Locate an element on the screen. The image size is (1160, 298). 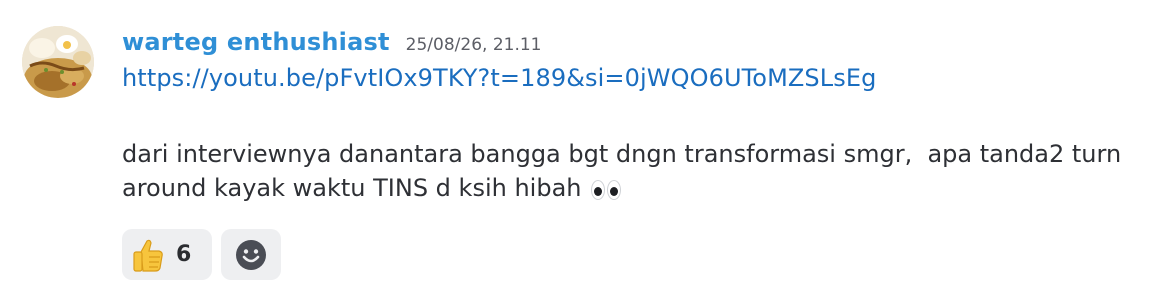
thumbs-up-icon is located at coordinates (148, 255).